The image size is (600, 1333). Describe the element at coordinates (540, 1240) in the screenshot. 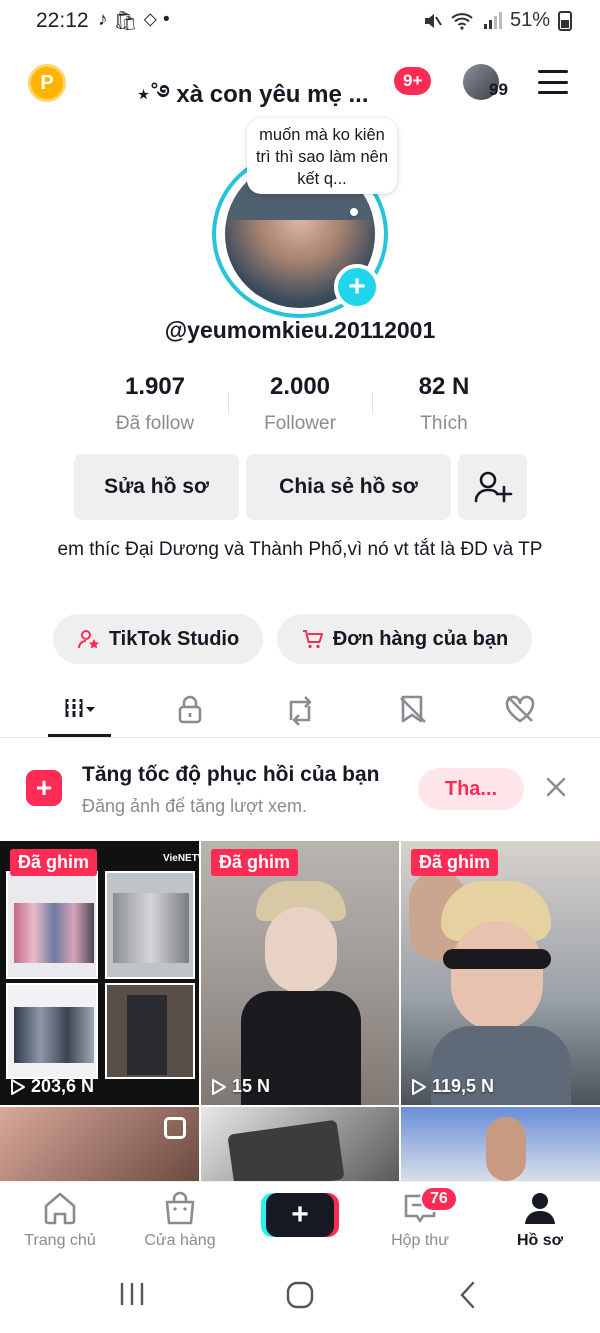

I see `nav-profile-label: Hồ sơ` at that location.